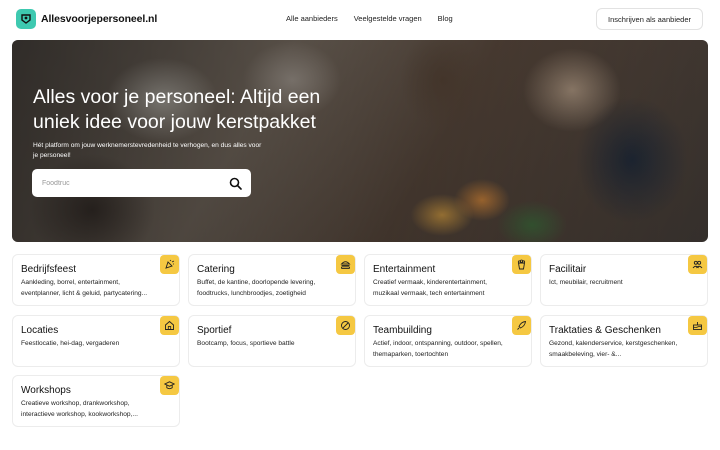 The height and width of the screenshot is (450, 720). What do you see at coordinates (235, 183) in the screenshot?
I see `search-icon` at bounding box center [235, 183].